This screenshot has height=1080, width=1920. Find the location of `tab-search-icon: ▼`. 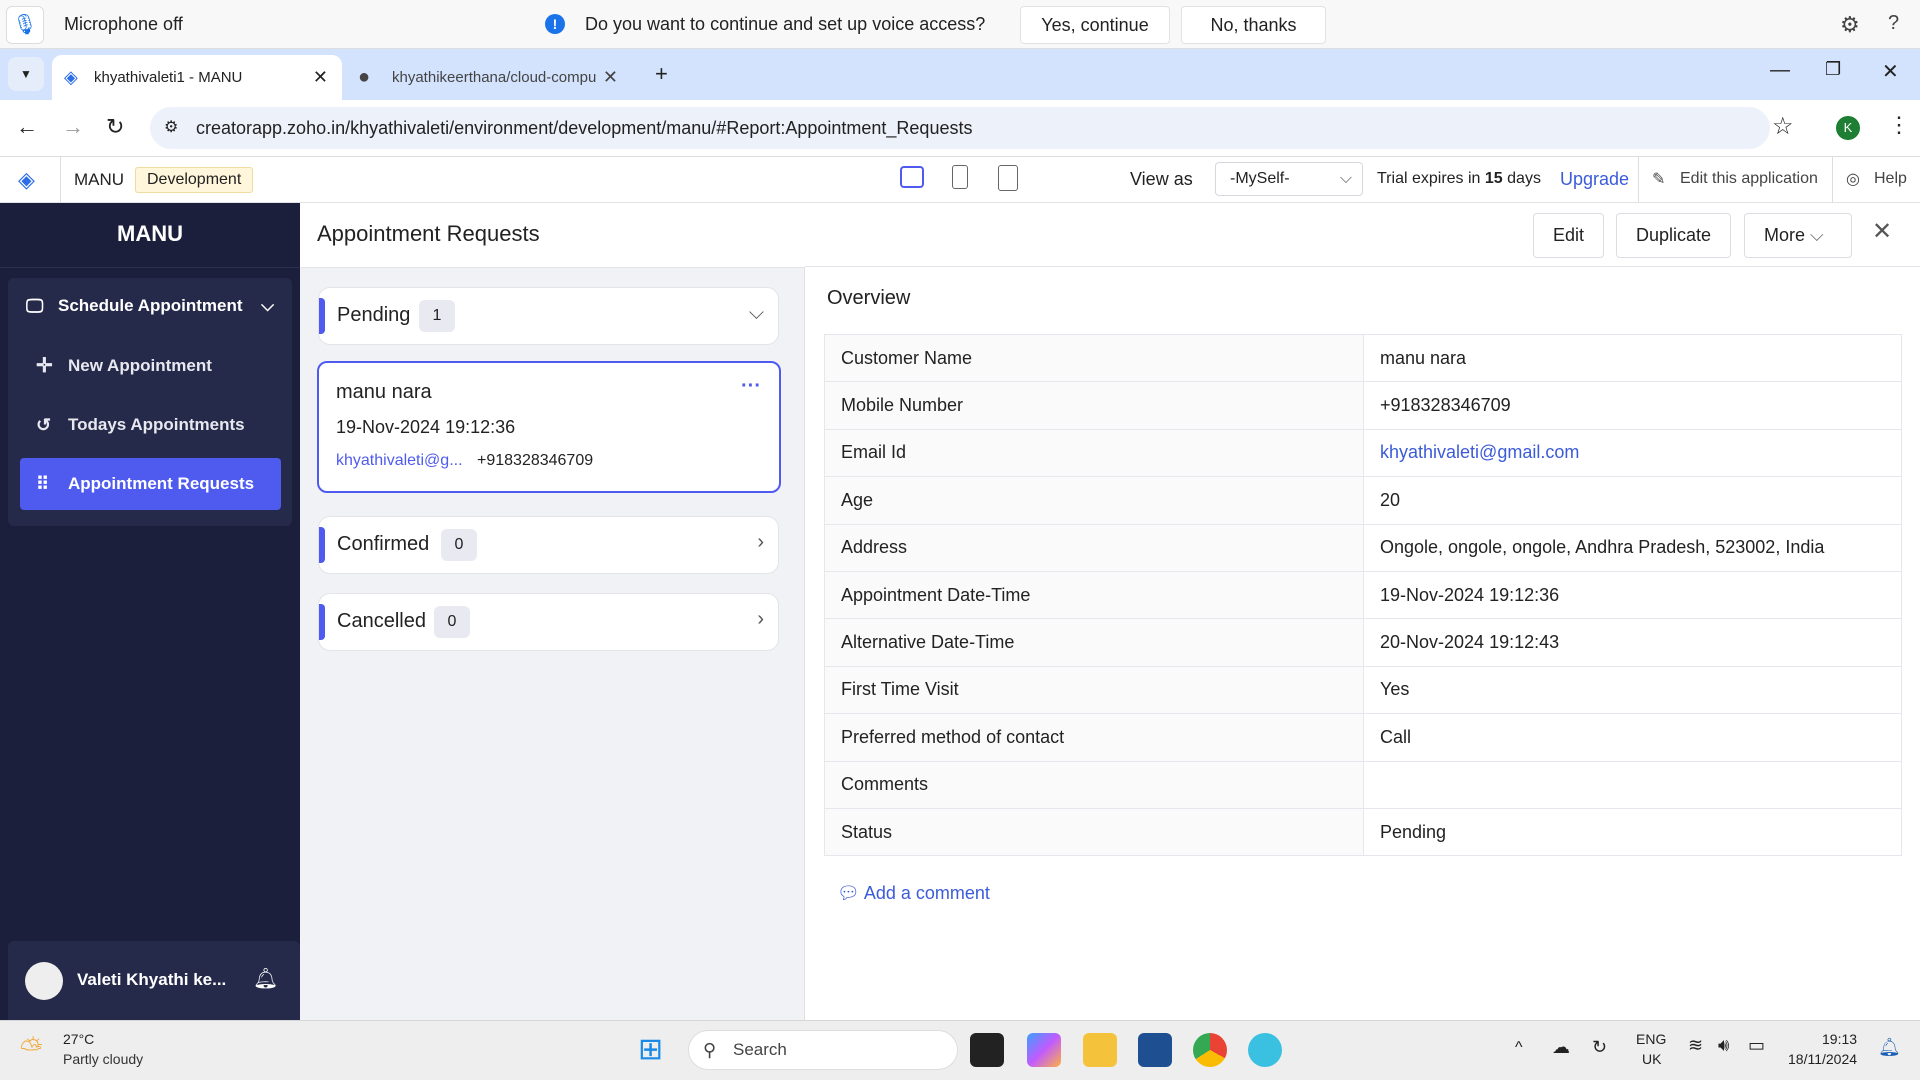

tab-search-icon: ▼ is located at coordinates (26, 74).